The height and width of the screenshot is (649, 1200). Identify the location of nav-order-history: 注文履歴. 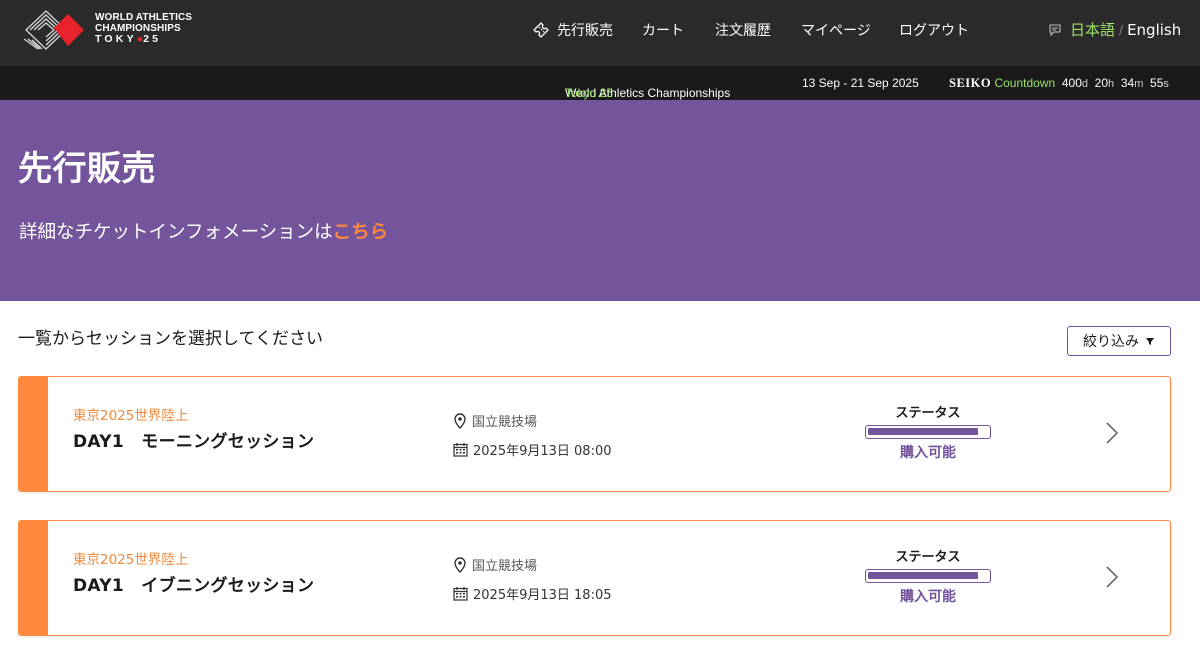
(743, 30).